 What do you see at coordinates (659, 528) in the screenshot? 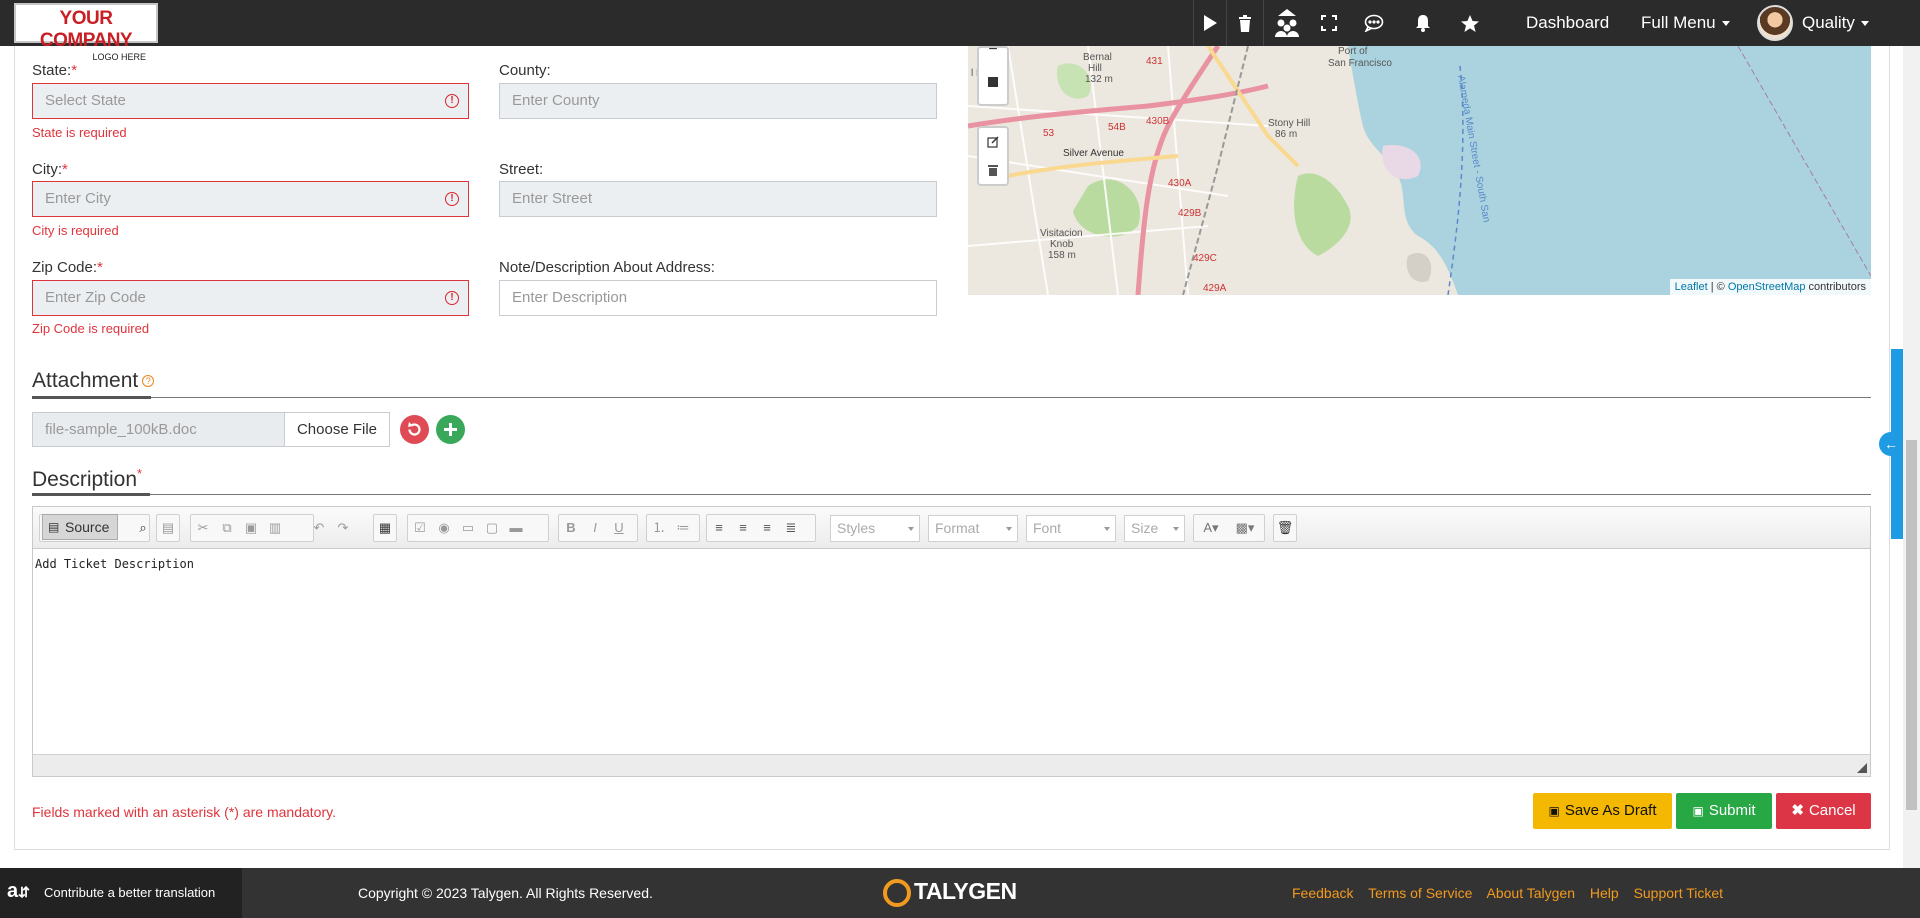
I see `numbered-list-icon: ⒈` at bounding box center [659, 528].